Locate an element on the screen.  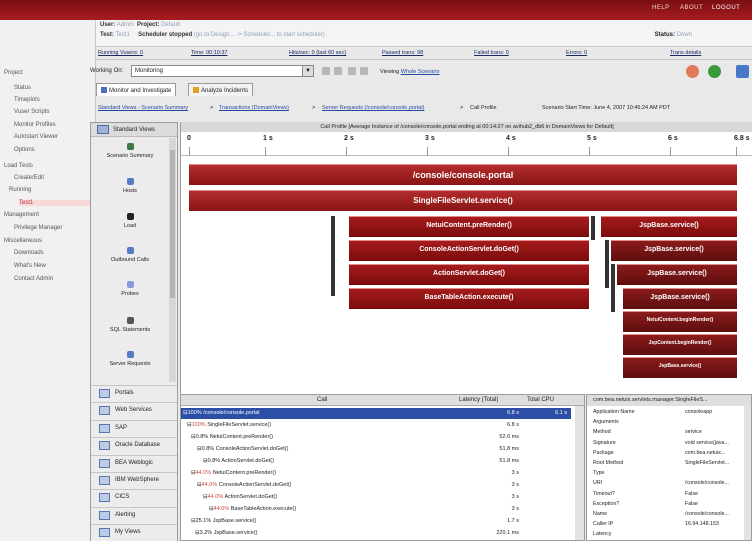
nav-item-contact-admin: Contact Admin is located at coordinates (33, 279).